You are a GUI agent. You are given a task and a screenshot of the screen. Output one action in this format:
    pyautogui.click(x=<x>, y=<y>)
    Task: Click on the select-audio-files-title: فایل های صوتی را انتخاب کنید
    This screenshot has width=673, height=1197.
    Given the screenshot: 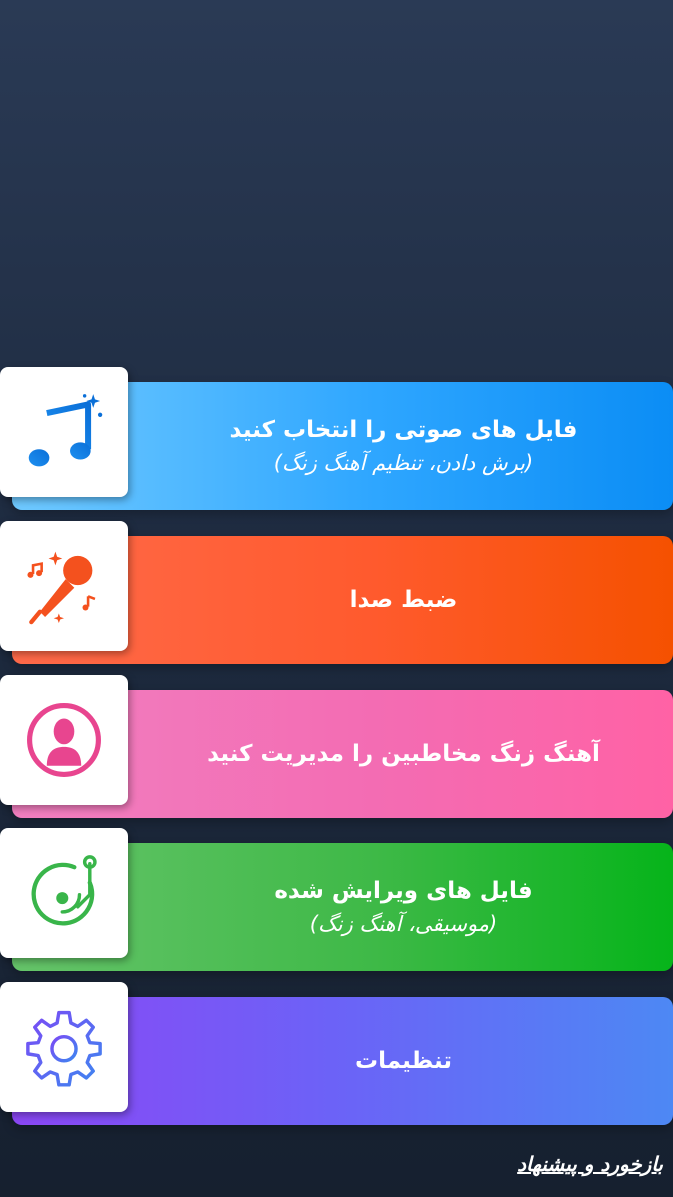 What is the action you would take?
    pyautogui.click(x=403, y=430)
    